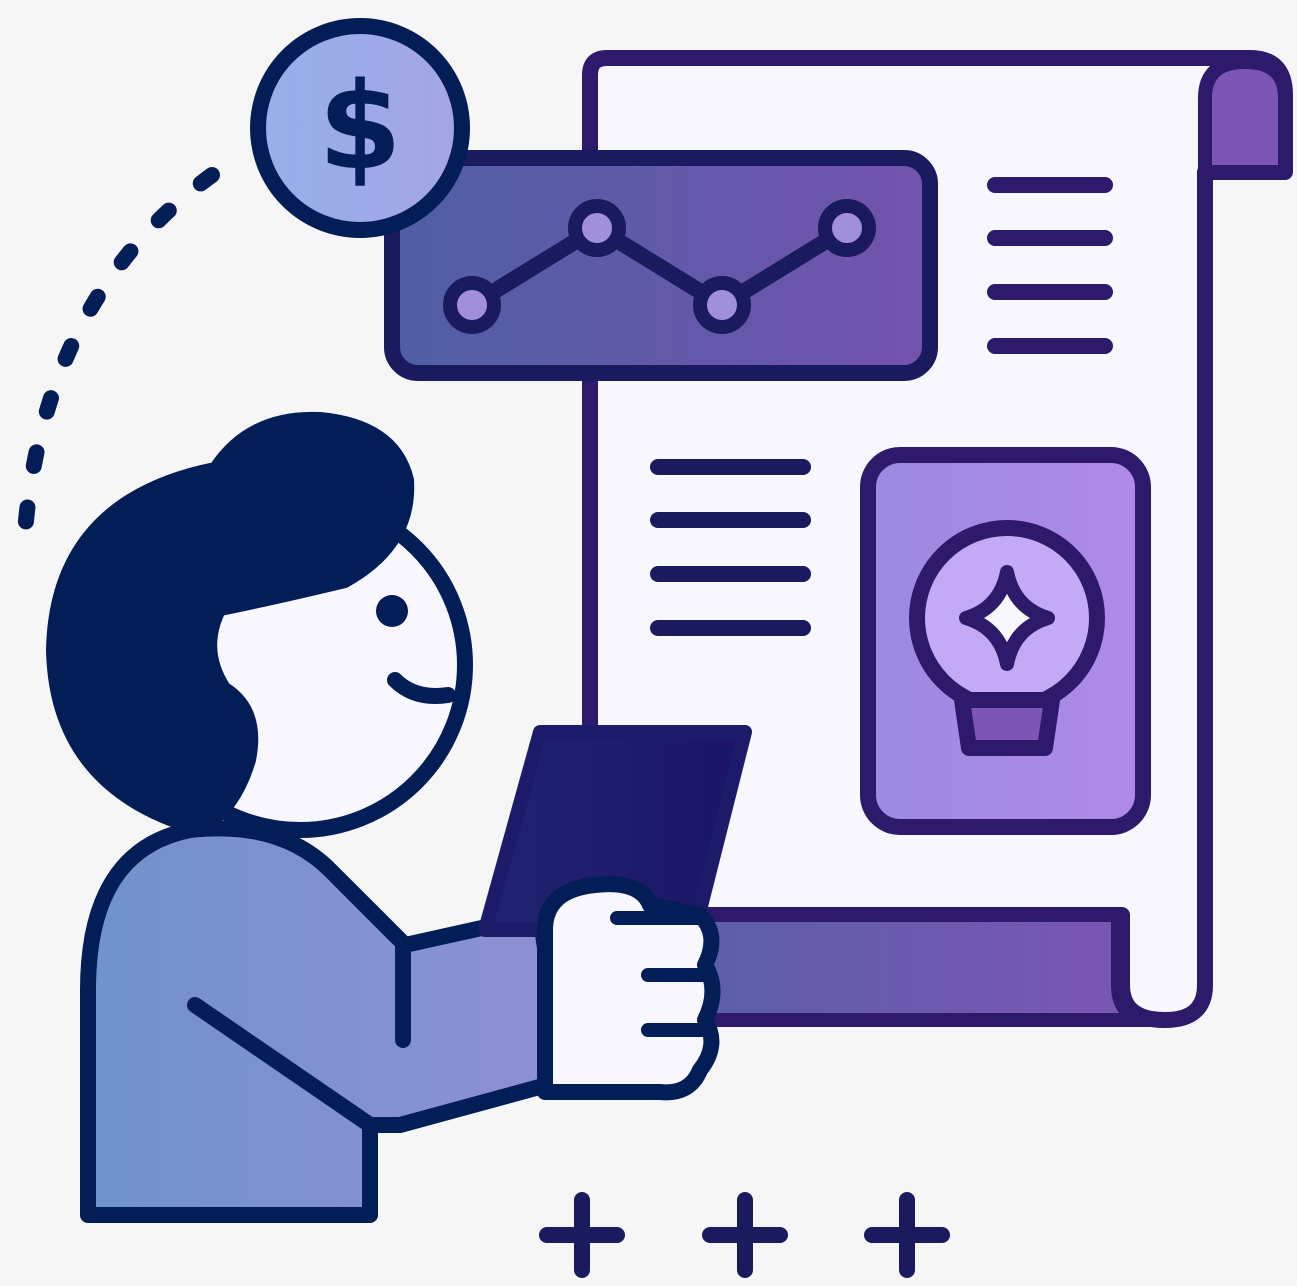 The height and width of the screenshot is (1286, 1297). What do you see at coordinates (1005, 641) in the screenshot?
I see `idea-card` at bounding box center [1005, 641].